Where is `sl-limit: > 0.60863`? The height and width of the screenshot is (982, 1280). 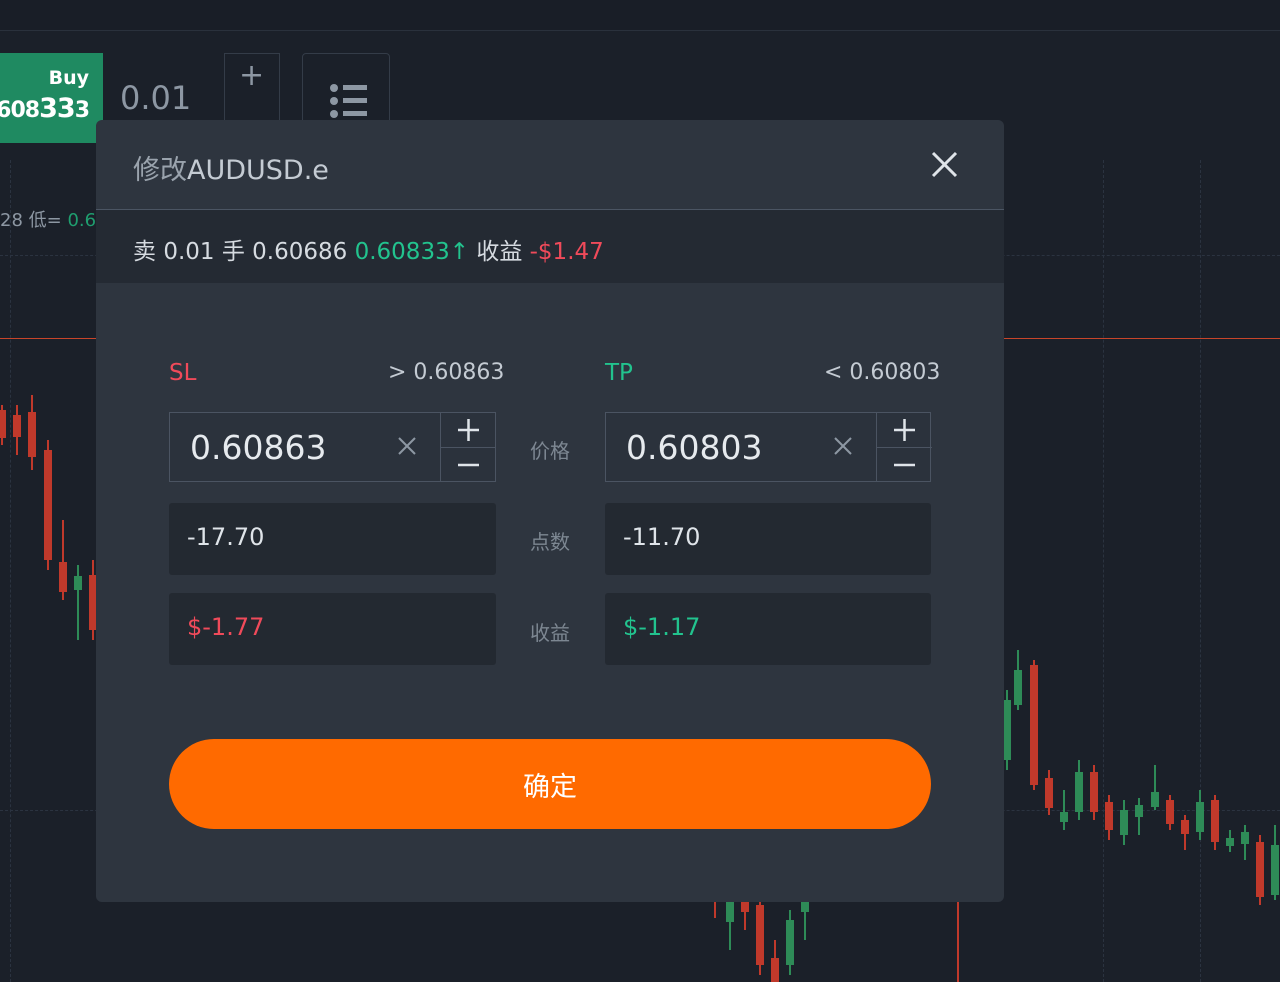
sl-limit: > 0.60863 is located at coordinates (446, 372).